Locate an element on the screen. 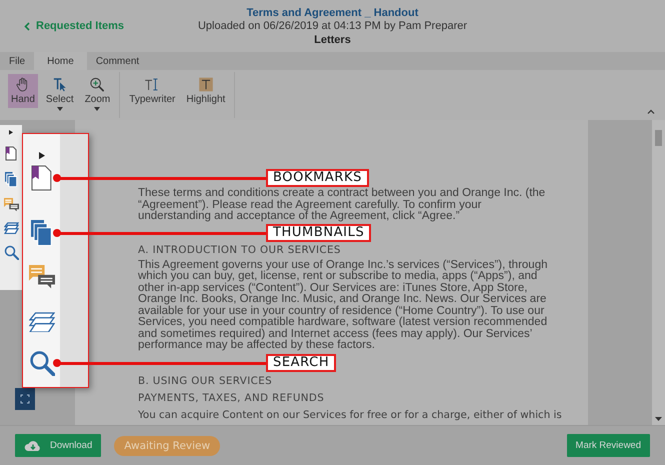 The width and height of the screenshot is (665, 465). cloud-download-icon is located at coordinates (33, 446).